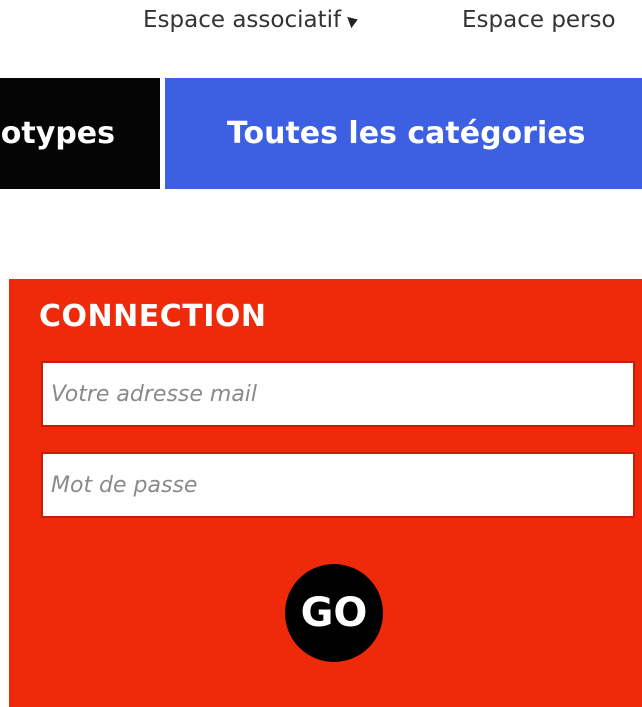  I want to click on espace-associatif-label: Espace associatif, so click(242, 20).